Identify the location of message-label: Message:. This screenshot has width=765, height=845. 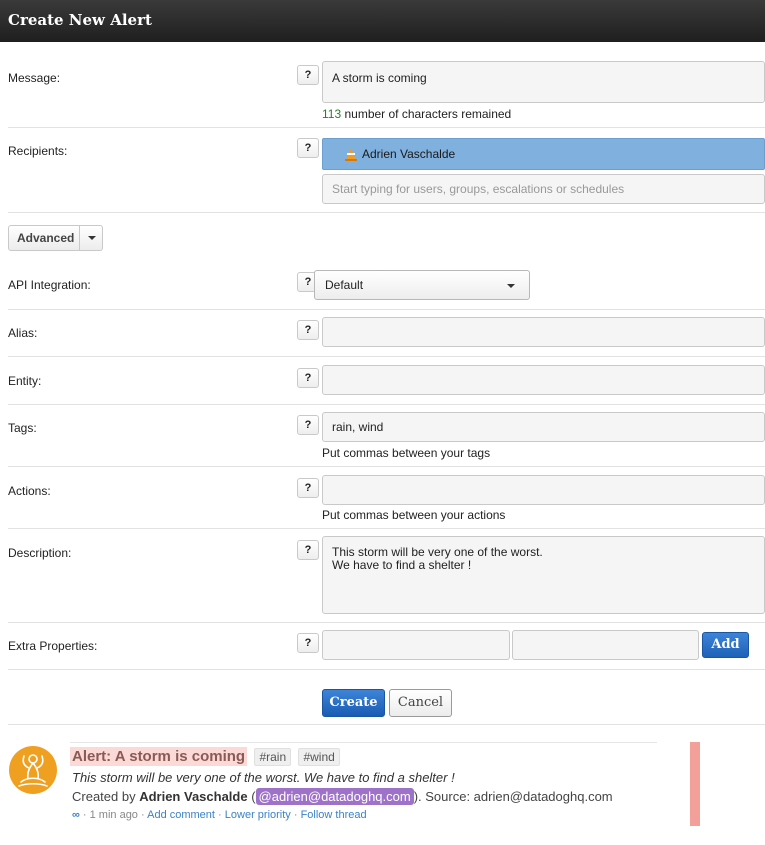
(34, 78).